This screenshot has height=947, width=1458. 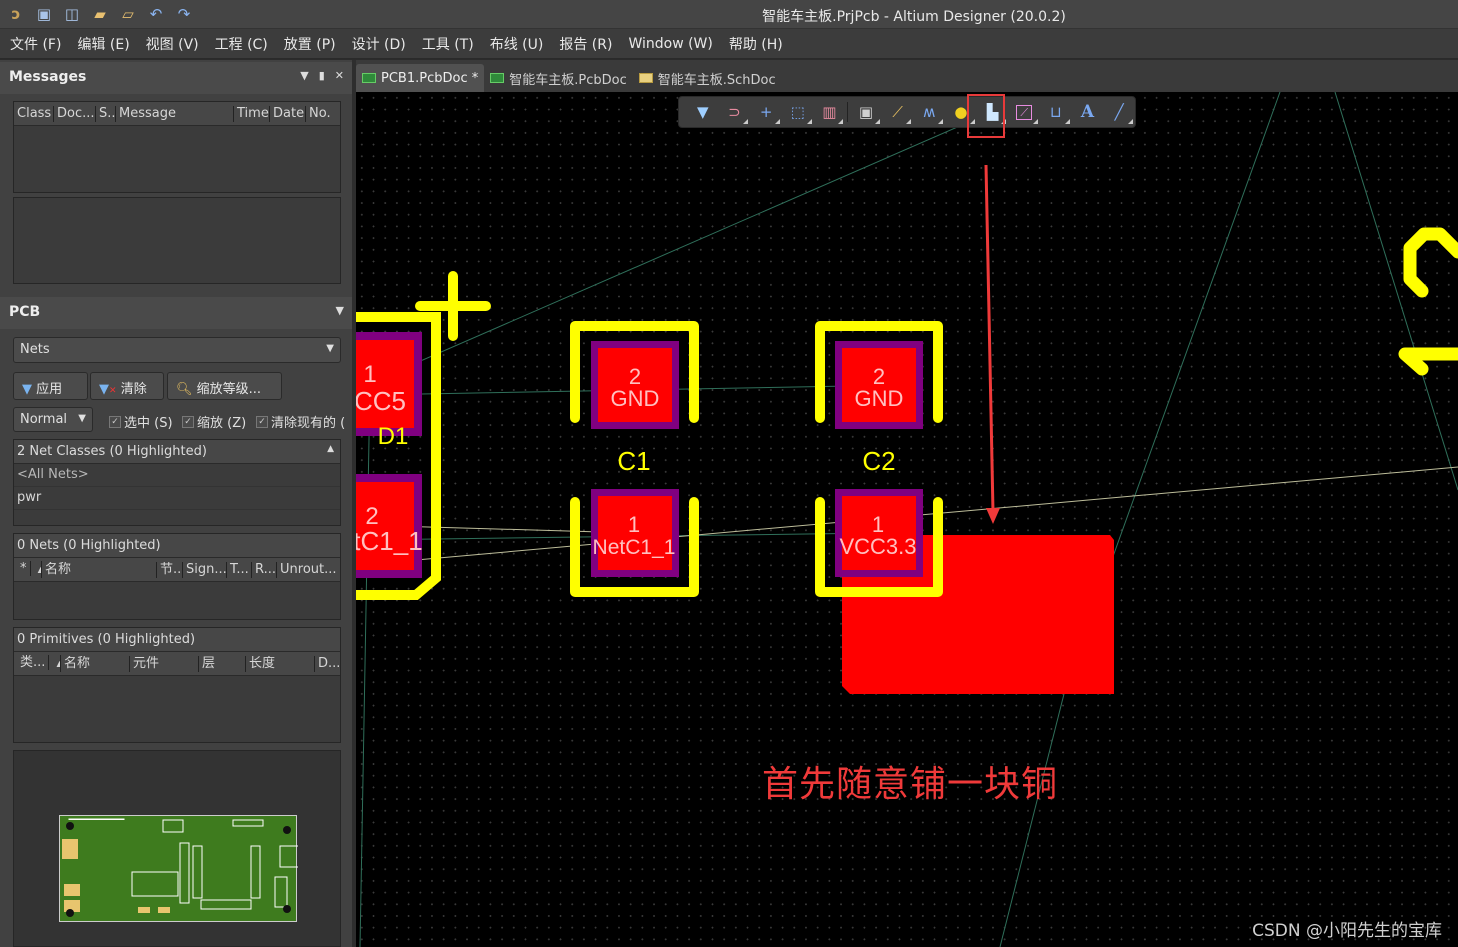 I want to click on select-checkbox: ✓ 选中 (S), so click(x=141, y=421).